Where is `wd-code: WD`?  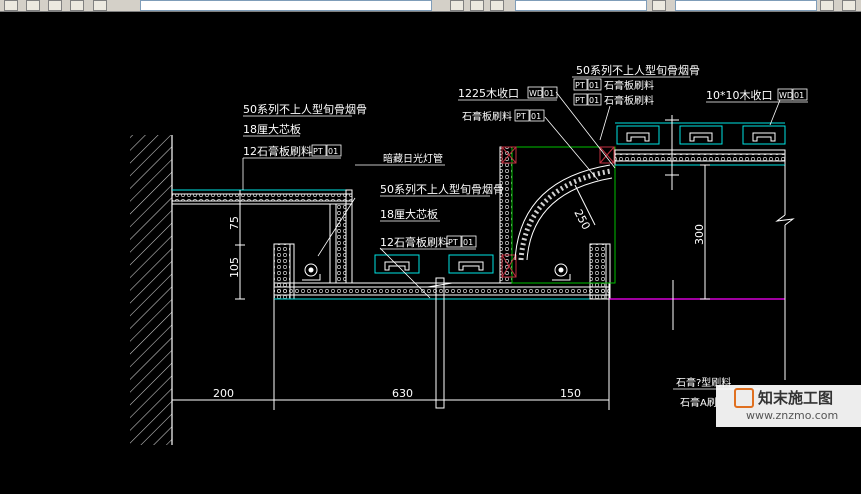 wd-code: WD is located at coordinates (536, 93).